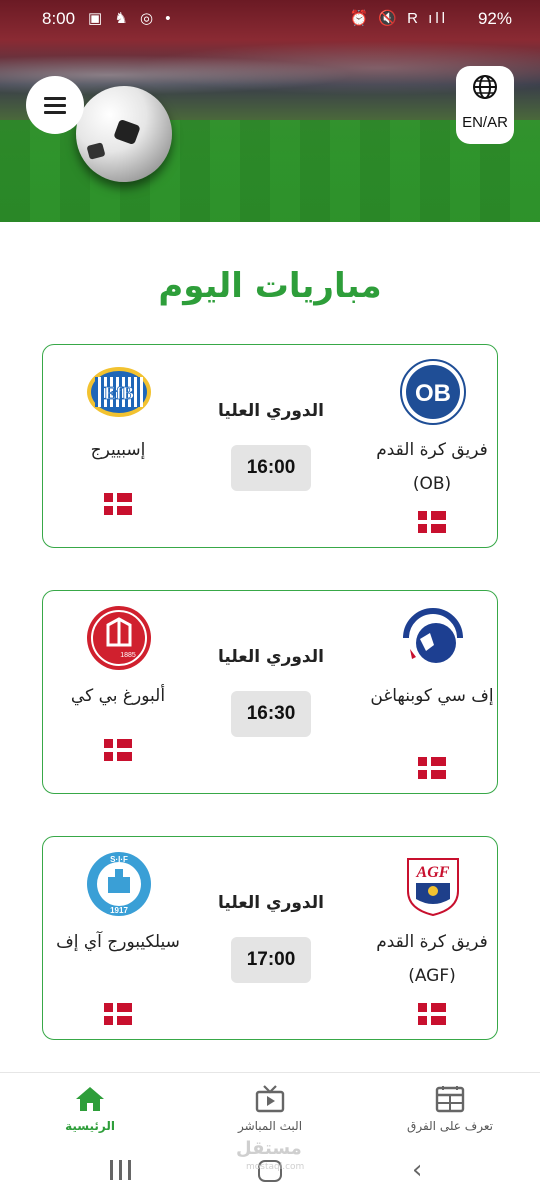 This screenshot has width=540, height=1200. I want to click on svg-text: S·I·F, so click(119, 859).